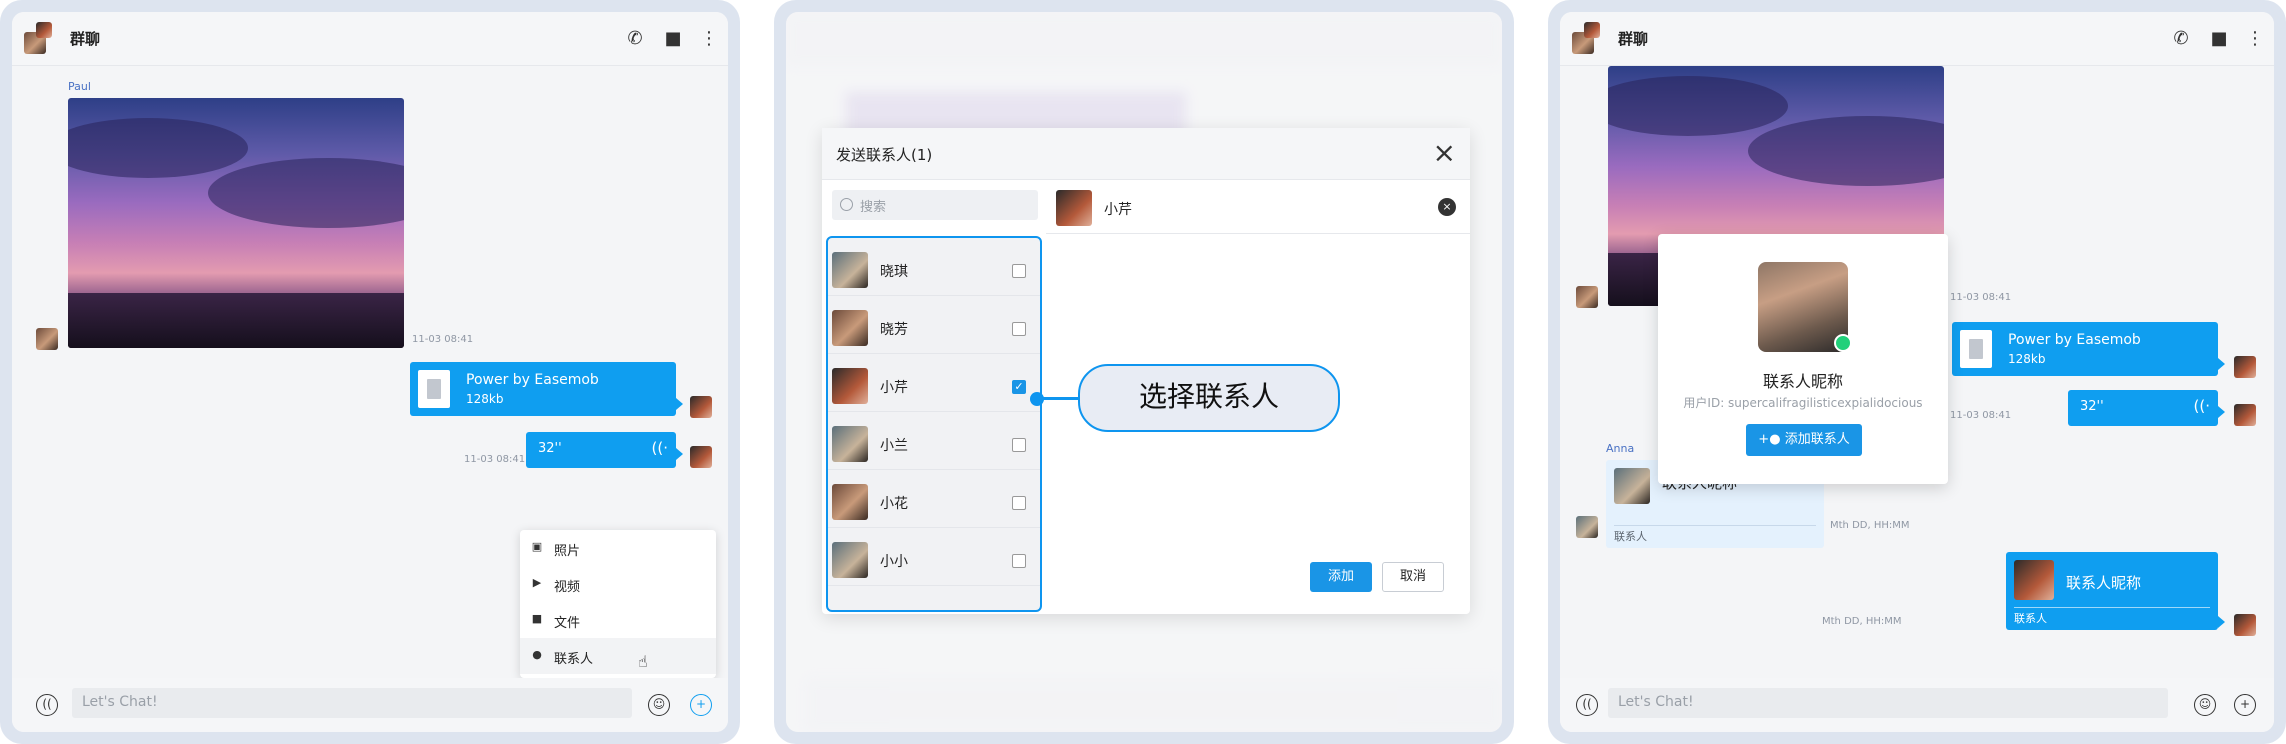 This screenshot has height=744, width=2286. What do you see at coordinates (934, 383) in the screenshot?
I see `list-item: 小芹 ✓` at bounding box center [934, 383].